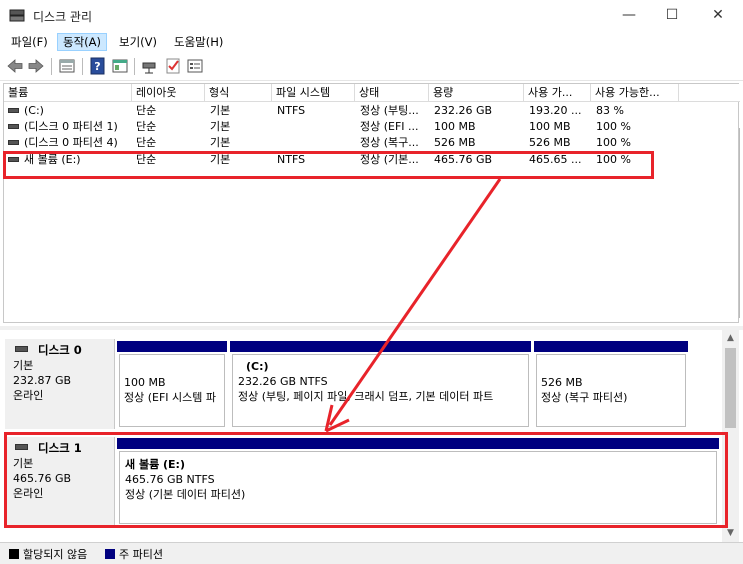  I want to click on unallocated-swatch, so click(14, 554).